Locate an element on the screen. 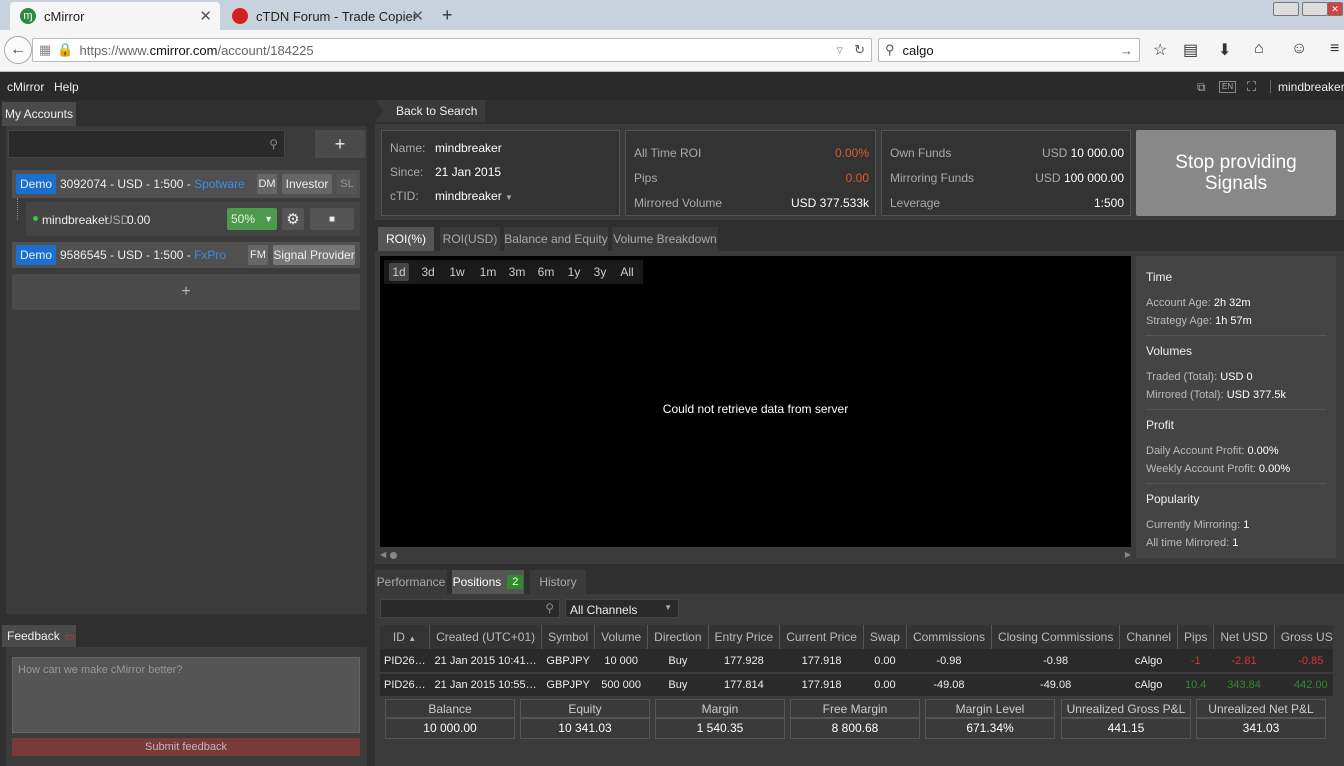 The image size is (1344, 766). scroll-right-icon: ▶ is located at coordinates (1128, 554).